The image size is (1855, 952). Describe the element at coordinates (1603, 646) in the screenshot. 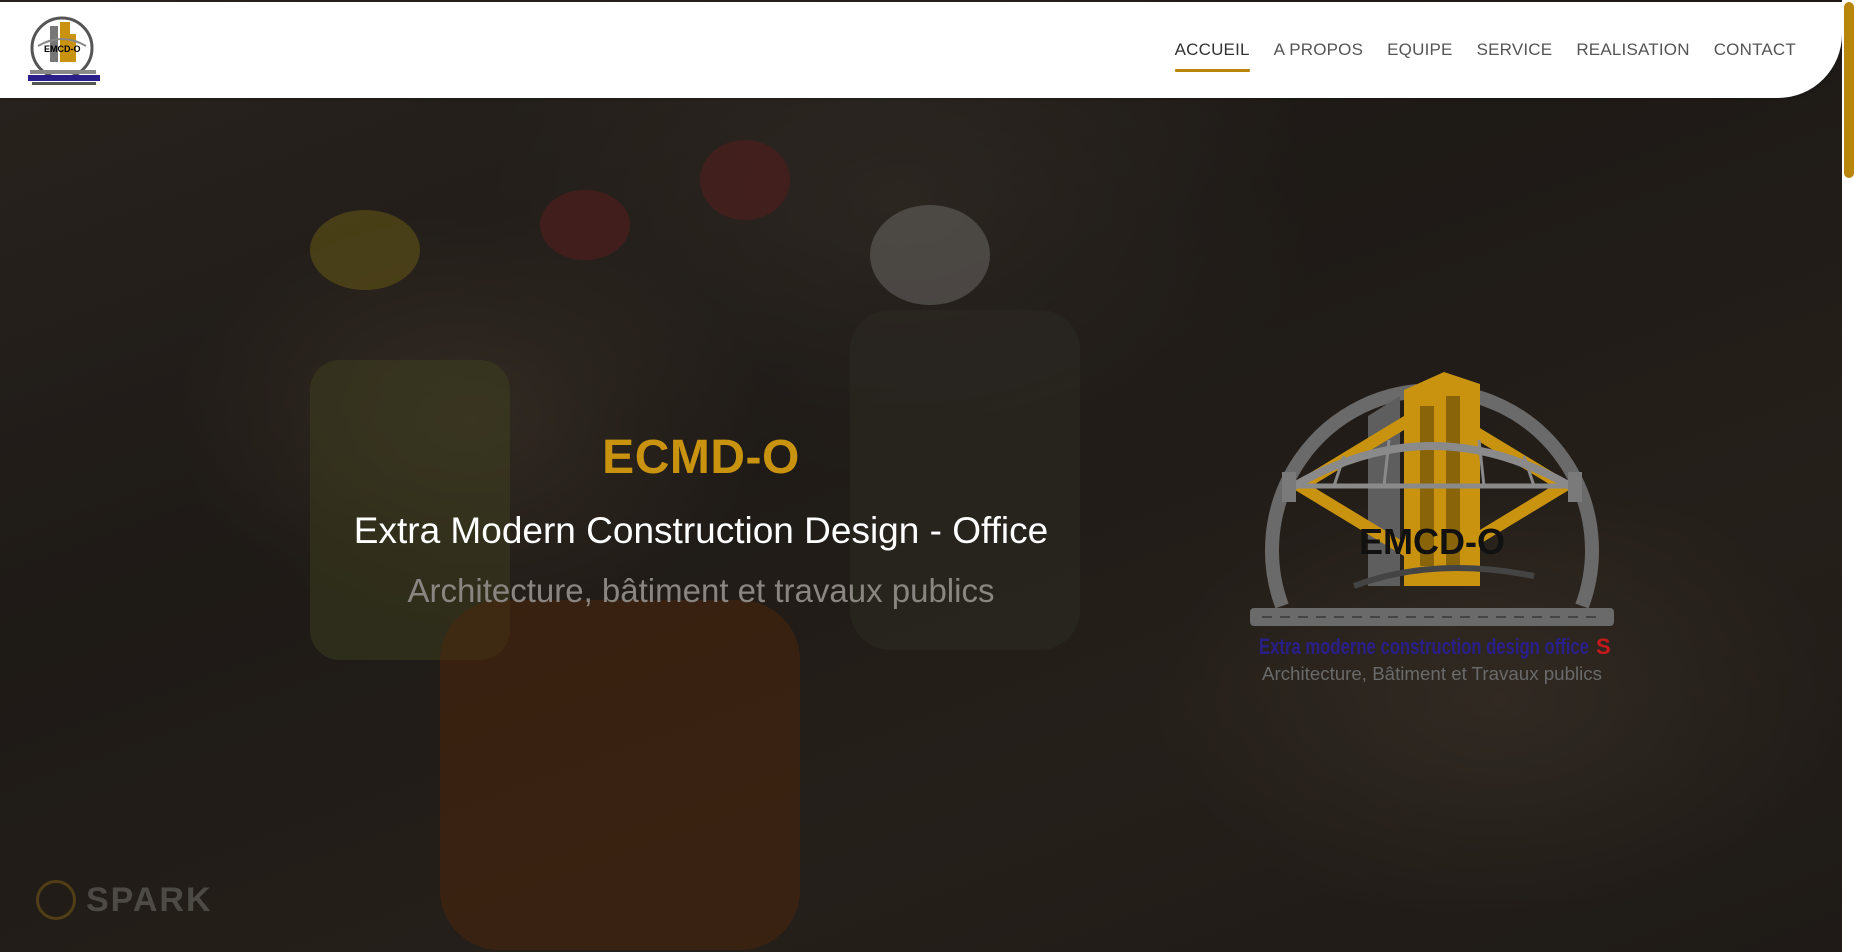

I see `emblem-line1-suffix: S` at that location.